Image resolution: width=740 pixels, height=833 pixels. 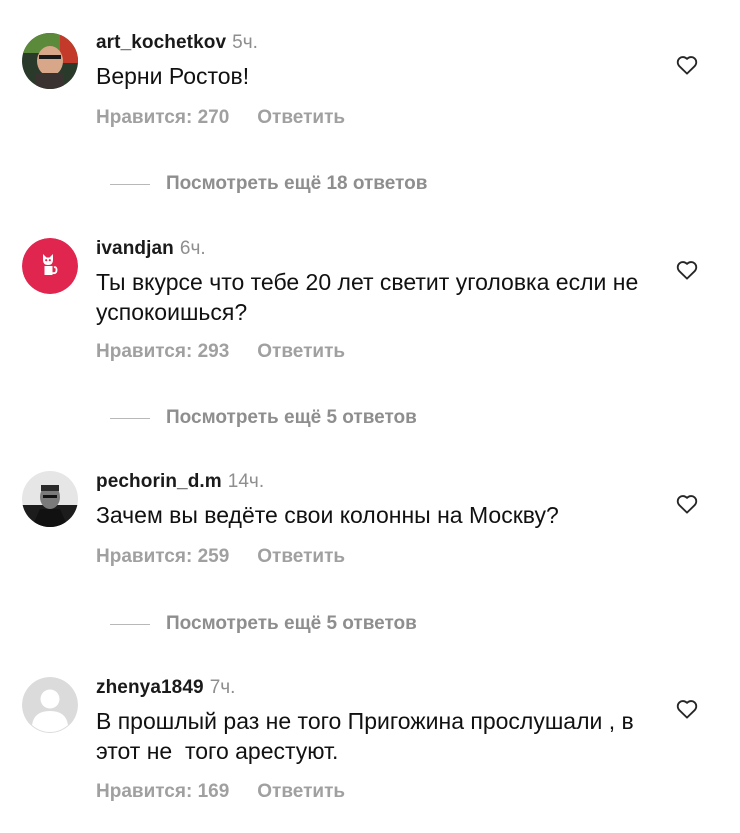 I want to click on user-photo-avatar, so click(x=50, y=61).